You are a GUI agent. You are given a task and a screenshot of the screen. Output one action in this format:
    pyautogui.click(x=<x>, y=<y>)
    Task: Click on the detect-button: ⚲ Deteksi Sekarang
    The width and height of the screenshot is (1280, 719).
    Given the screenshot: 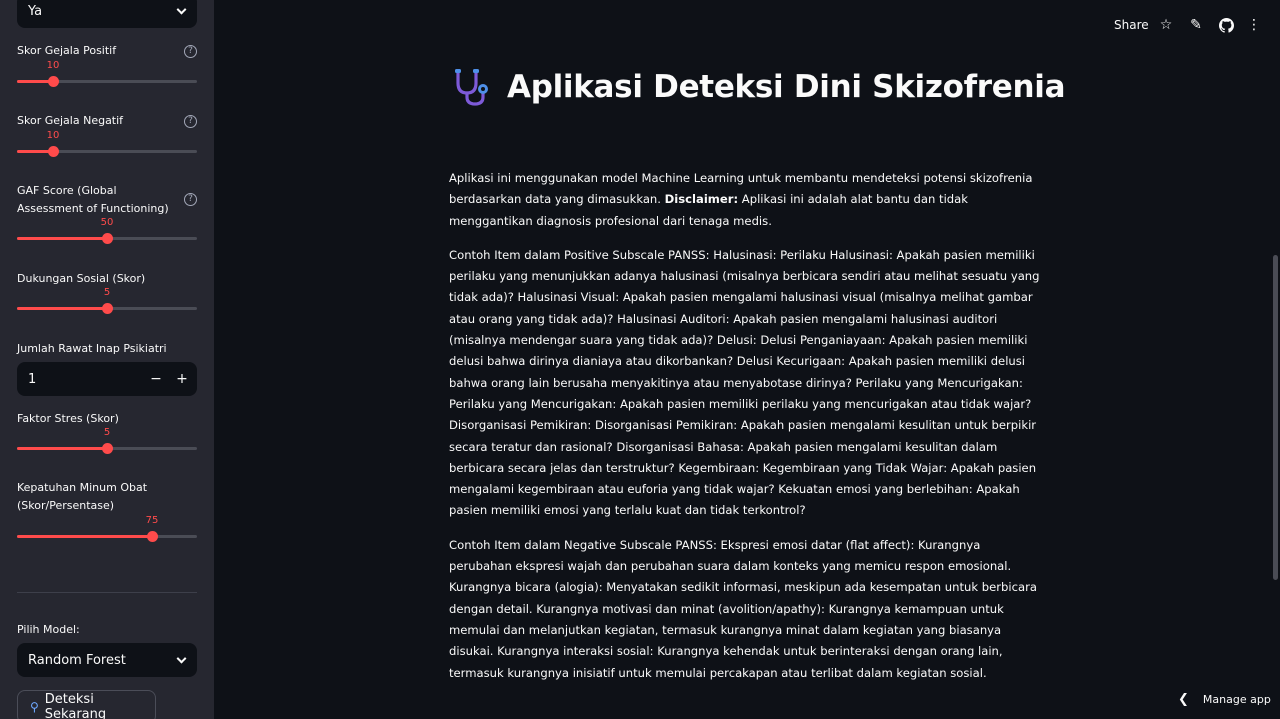 What is the action you would take?
    pyautogui.click(x=86, y=704)
    